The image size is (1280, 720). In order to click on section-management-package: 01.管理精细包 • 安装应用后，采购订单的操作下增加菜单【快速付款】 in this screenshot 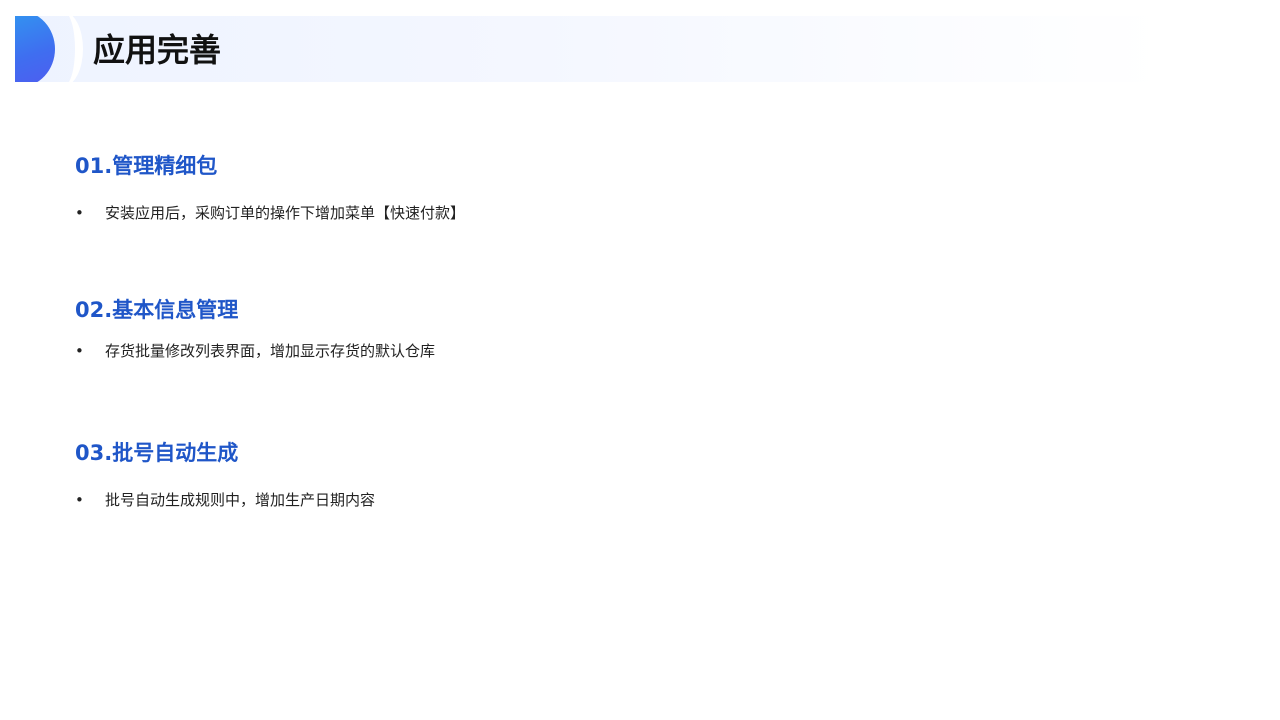, I will do `click(625, 188)`.